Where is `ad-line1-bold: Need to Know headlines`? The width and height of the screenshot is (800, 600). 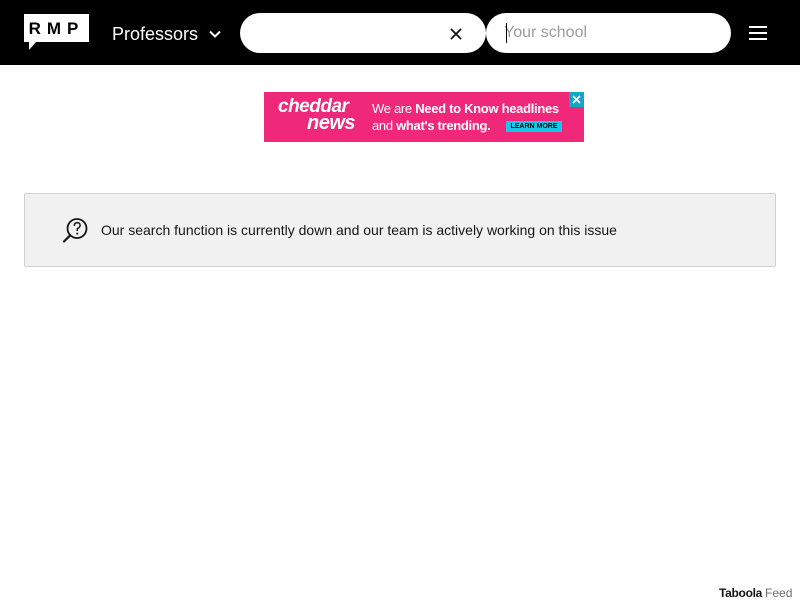 ad-line1-bold: Need to Know headlines is located at coordinates (487, 108).